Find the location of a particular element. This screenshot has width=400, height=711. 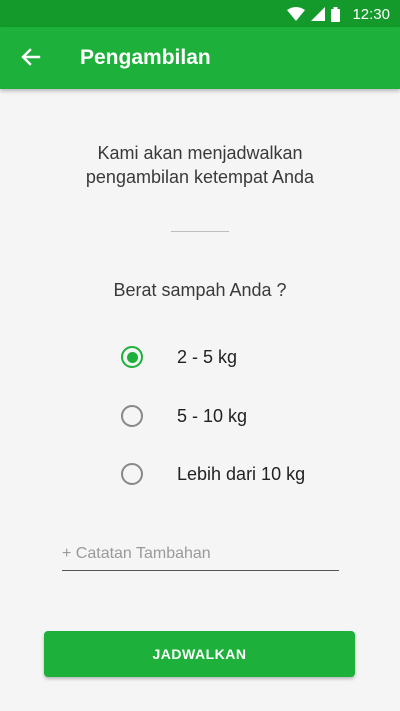

arrow-left-icon is located at coordinates (31, 59).